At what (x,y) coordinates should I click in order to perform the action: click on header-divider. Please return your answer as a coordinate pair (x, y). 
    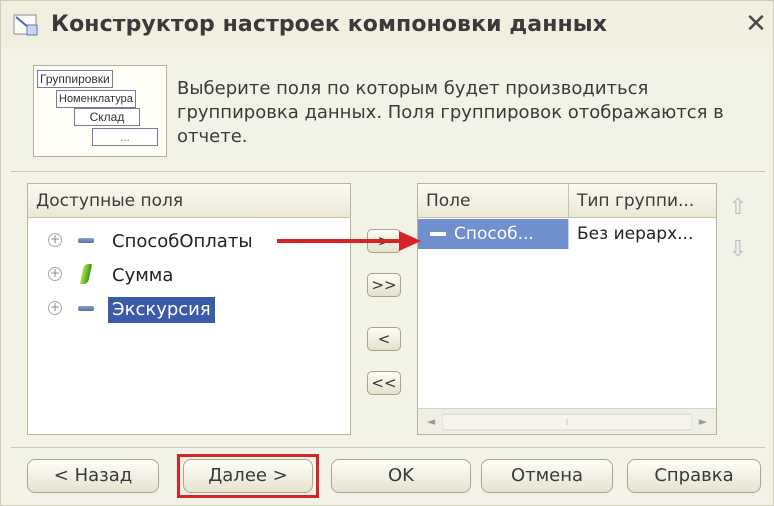
    Looking at the image, I should click on (388, 171).